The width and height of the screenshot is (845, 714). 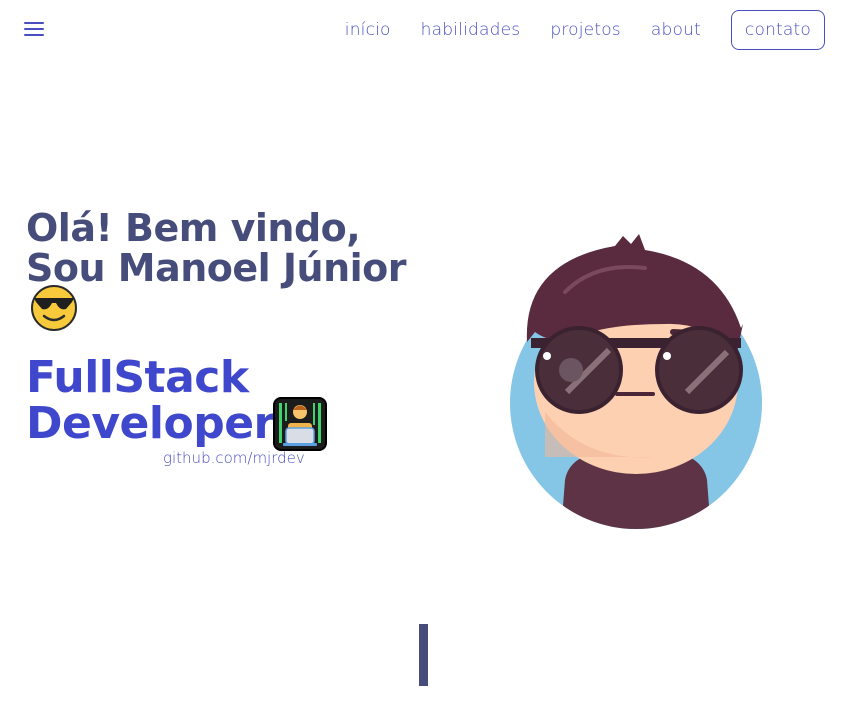 I want to click on role-line-2: Developer, so click(x=150, y=423).